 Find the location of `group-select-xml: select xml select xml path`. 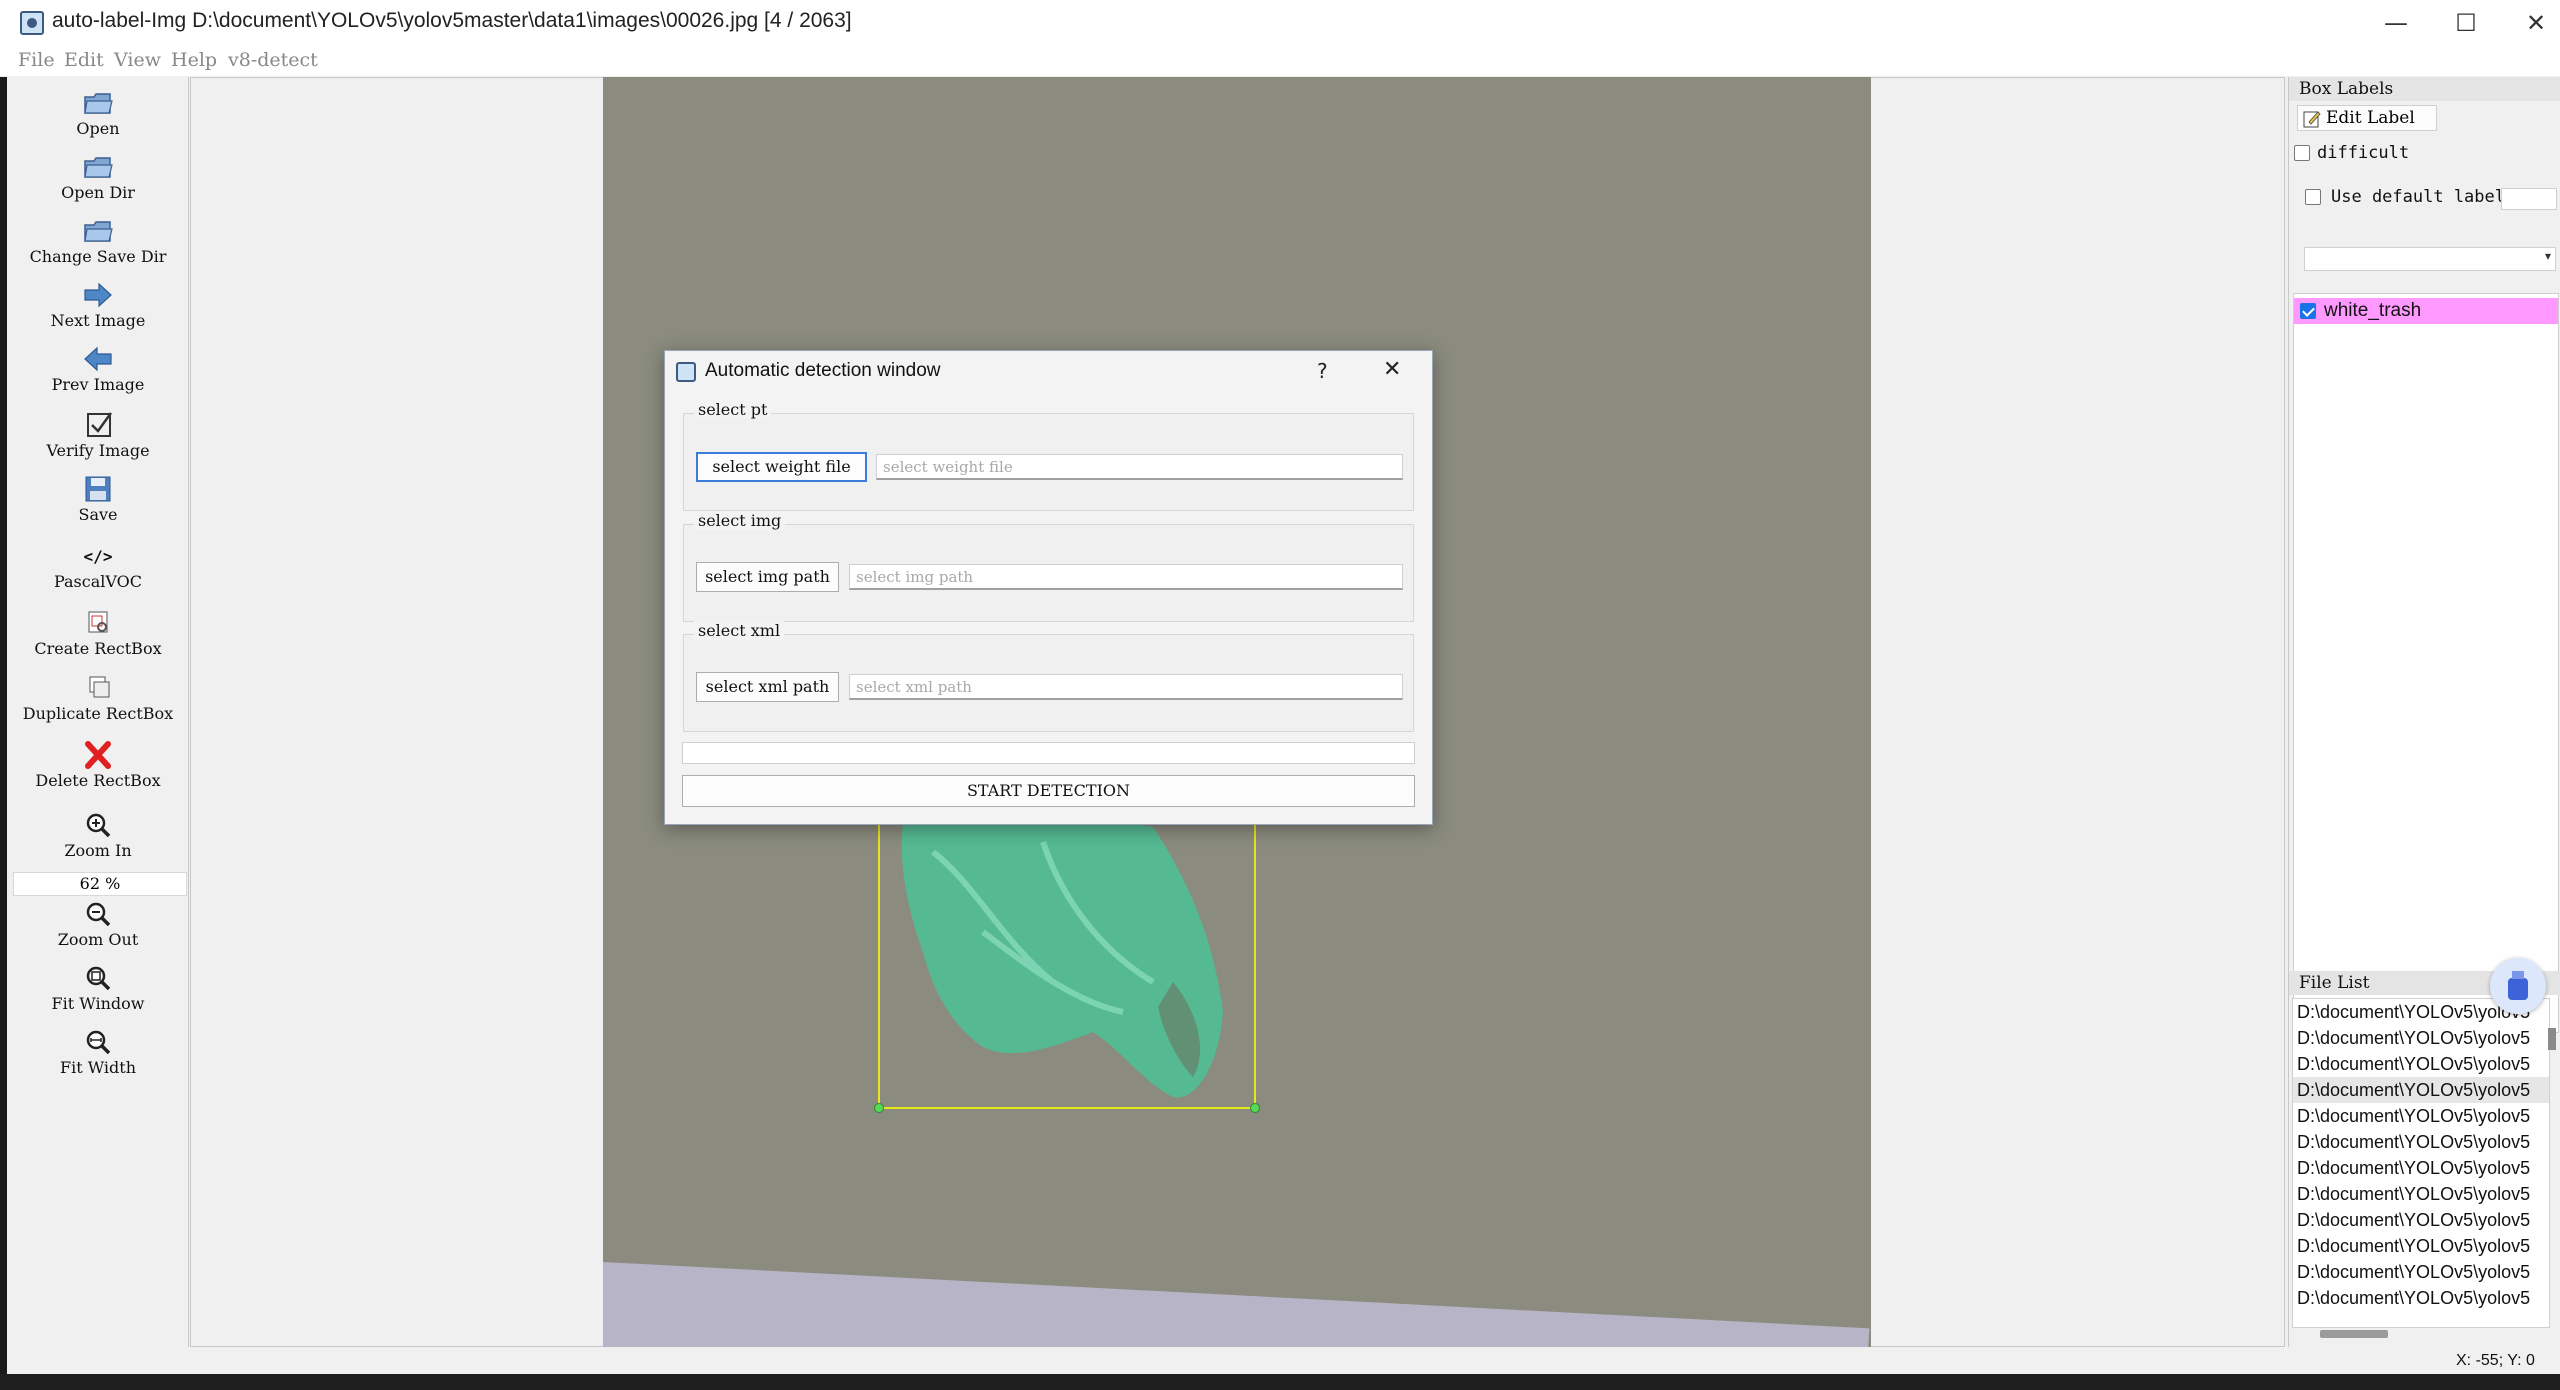

group-select-xml: select xml select xml path is located at coordinates (1048, 676).